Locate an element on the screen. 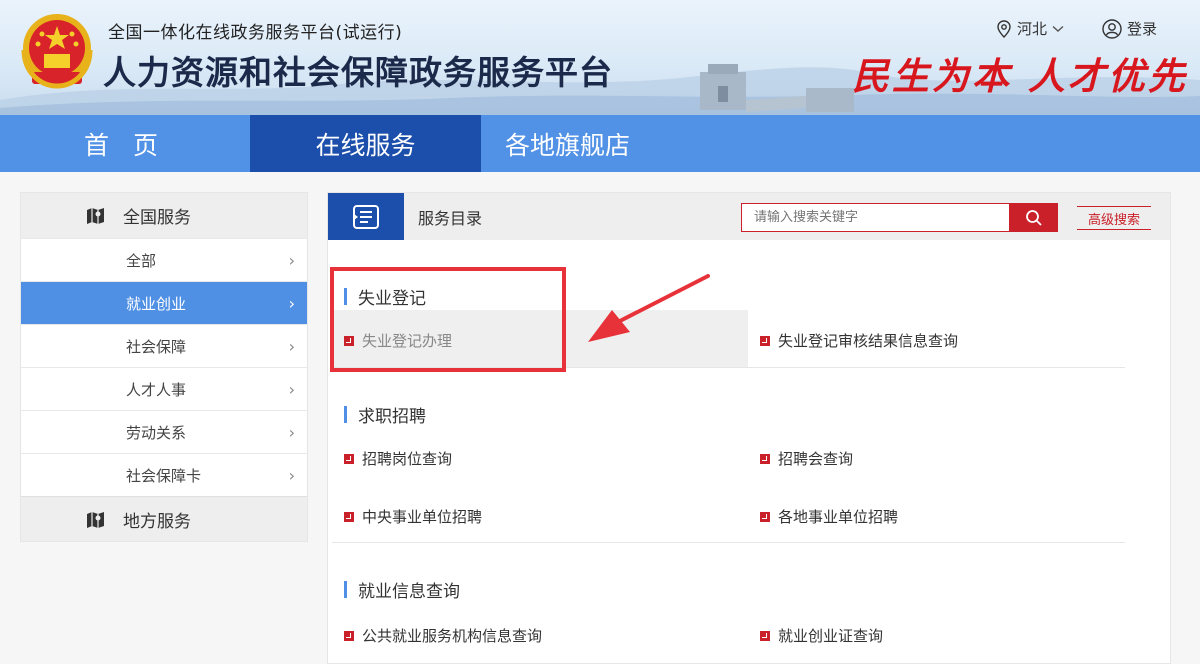 This screenshot has height=664, width=1200. chevron-down-icon is located at coordinates (1058, 28).